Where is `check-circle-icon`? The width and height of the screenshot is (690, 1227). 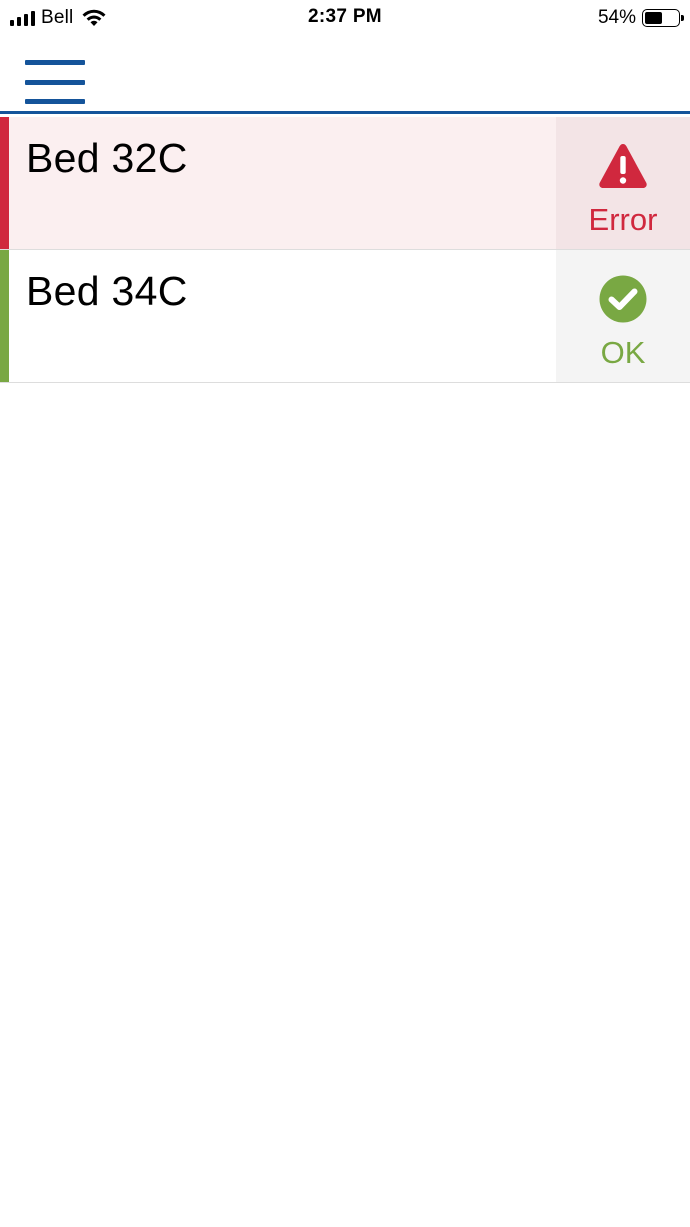 check-circle-icon is located at coordinates (623, 299).